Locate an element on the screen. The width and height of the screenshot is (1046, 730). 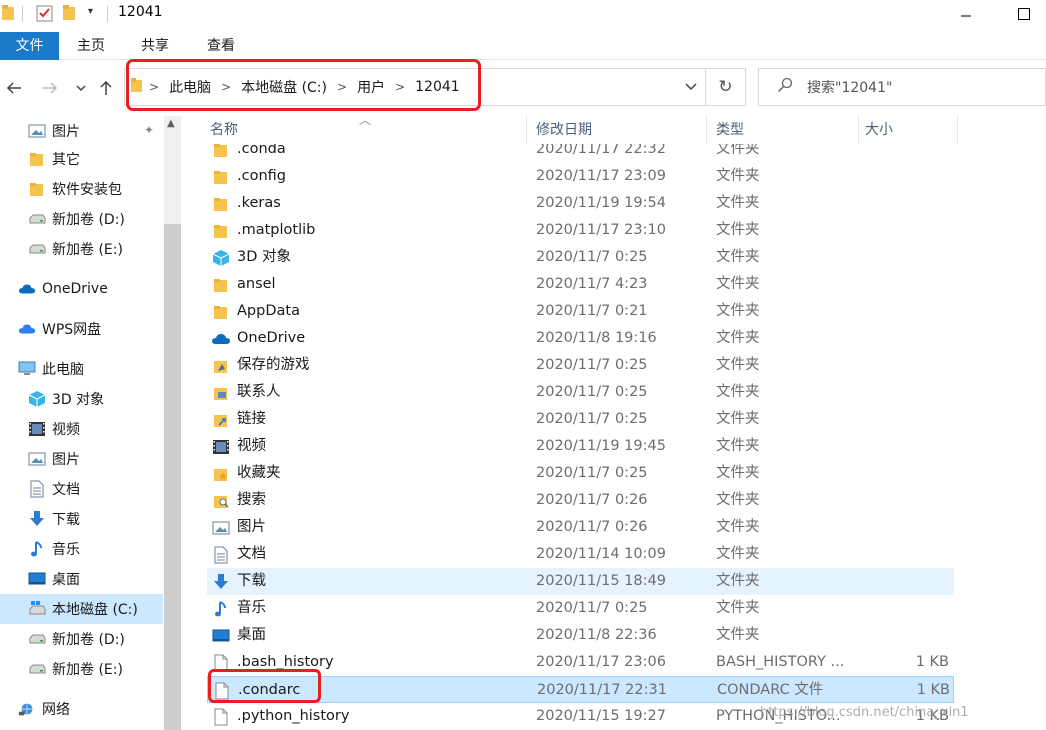
sidebar-item: 视频 is located at coordinates (81, 429).